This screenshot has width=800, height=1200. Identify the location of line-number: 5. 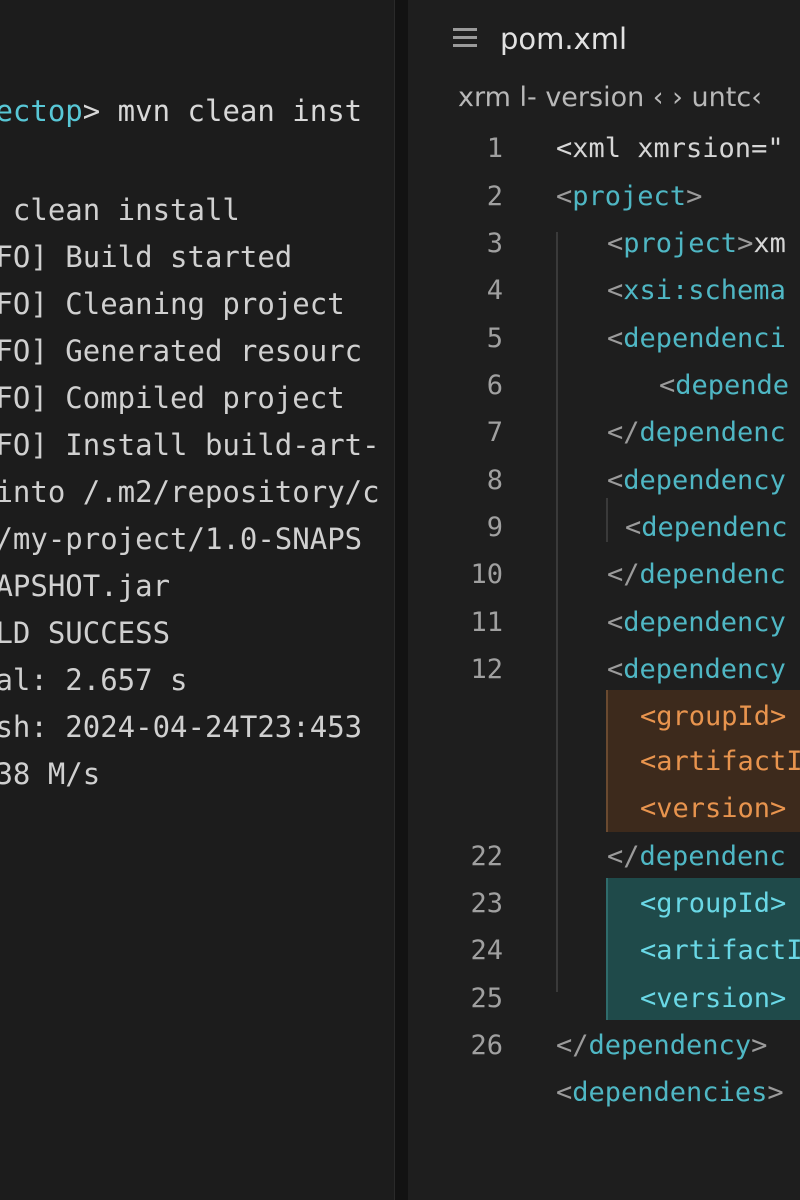
(494, 338).